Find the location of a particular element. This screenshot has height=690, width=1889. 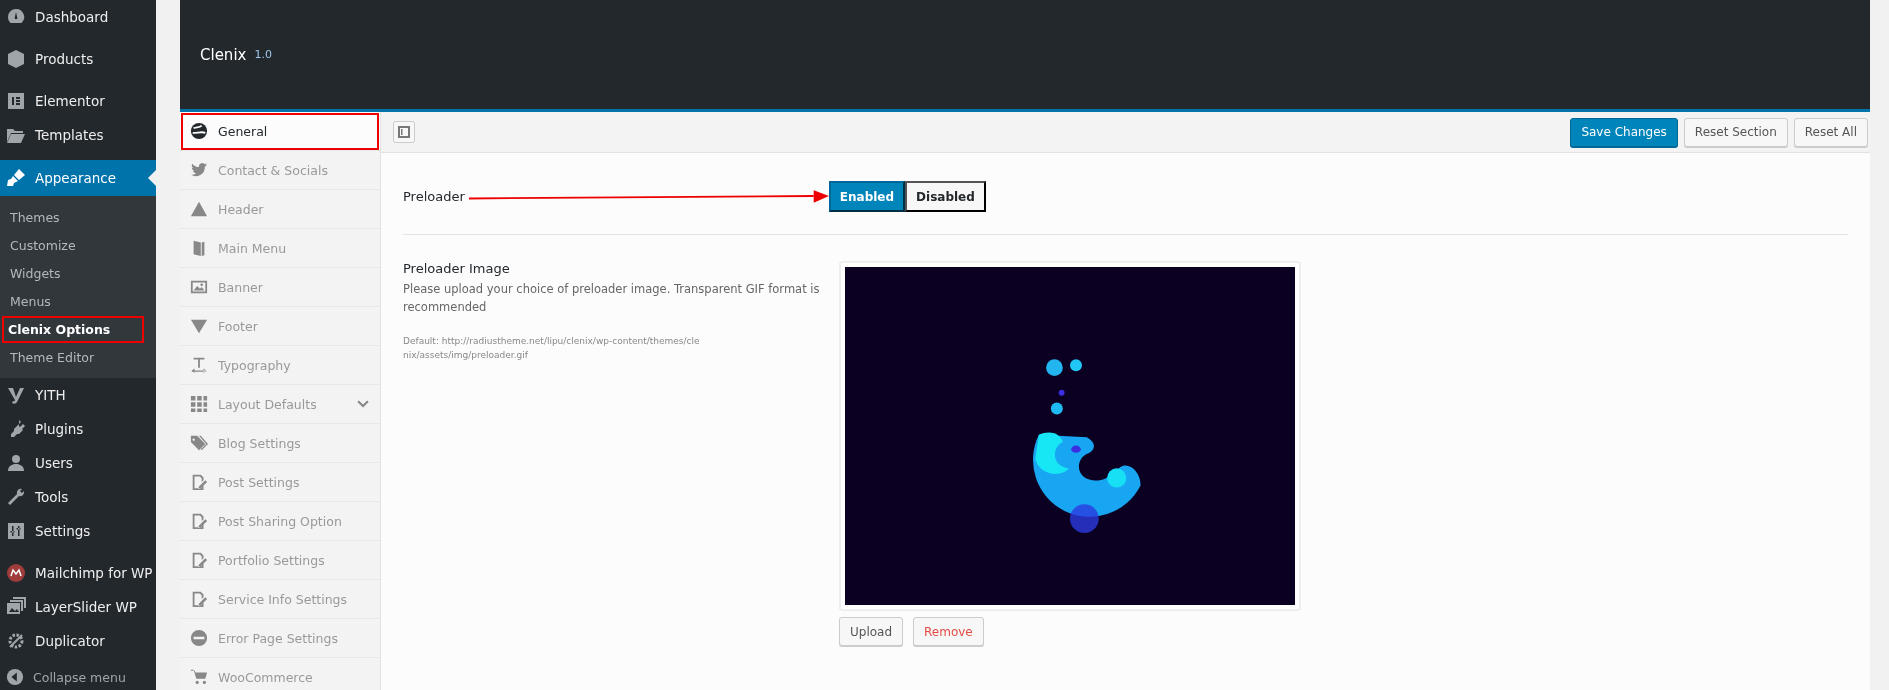

reset-button: Reset All is located at coordinates (1830, 132).